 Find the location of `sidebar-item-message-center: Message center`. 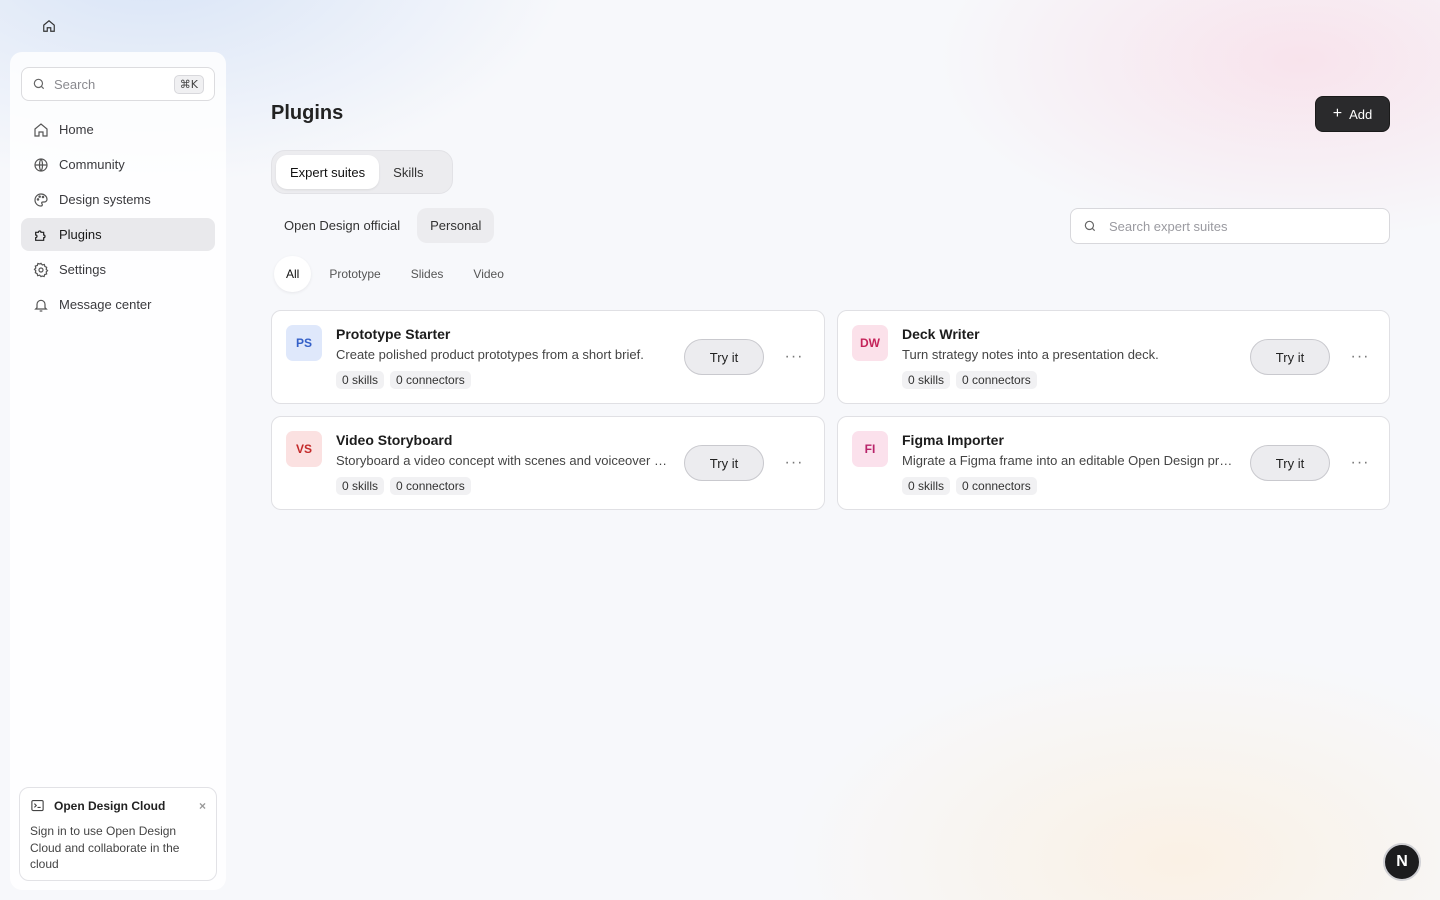

sidebar-item-message-center: Message center is located at coordinates (118, 304).